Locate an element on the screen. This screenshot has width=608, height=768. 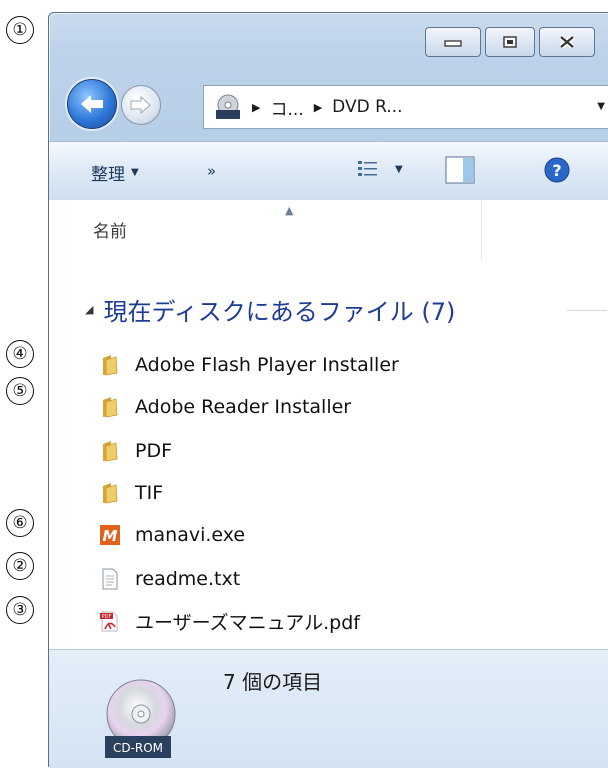
list-item: M manavi.exe is located at coordinates (172, 535).